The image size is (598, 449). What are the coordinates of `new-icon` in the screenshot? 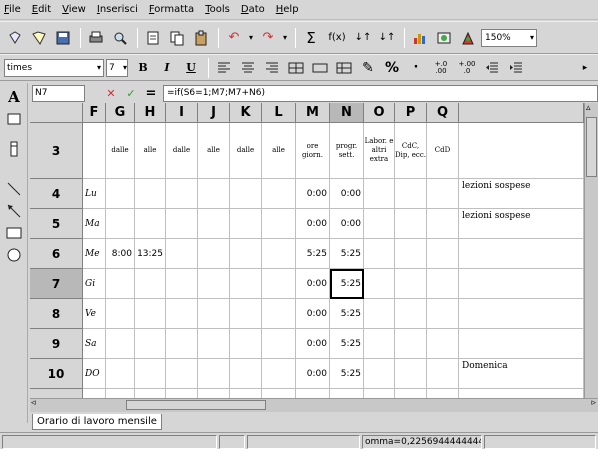 It's located at (15, 38).